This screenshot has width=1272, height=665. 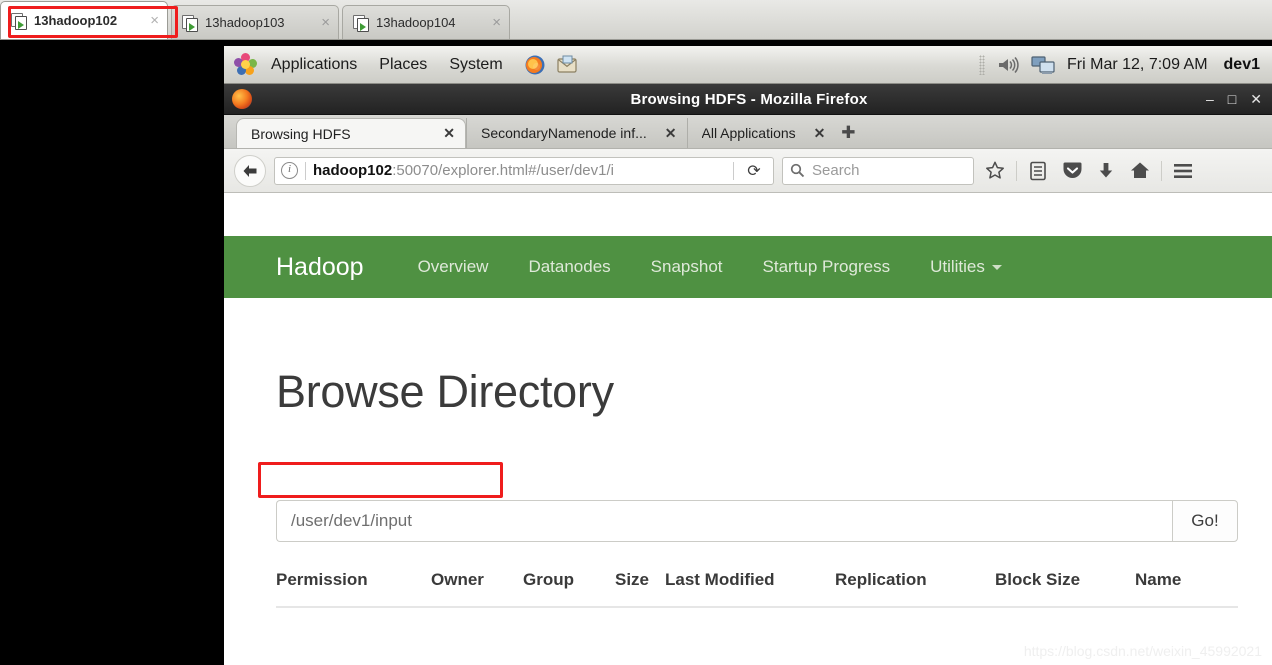 I want to click on chevron-down-icon, so click(x=996, y=268).